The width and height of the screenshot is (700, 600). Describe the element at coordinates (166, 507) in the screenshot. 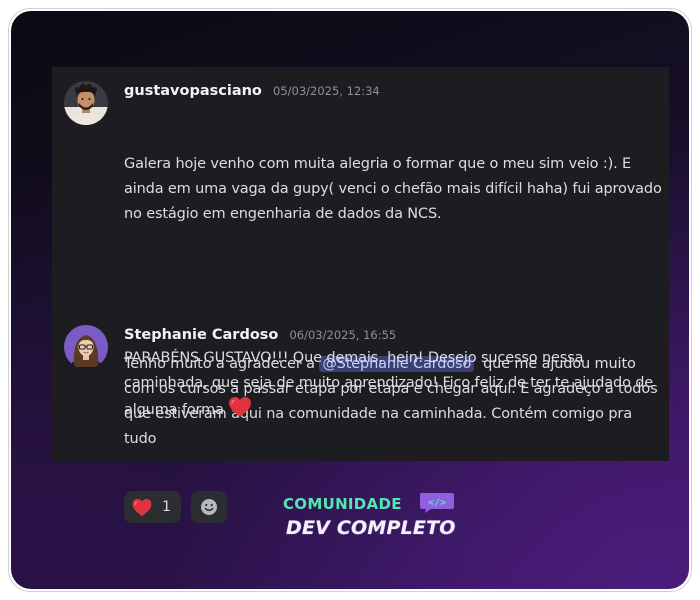

I see `reaction-count: 1` at that location.